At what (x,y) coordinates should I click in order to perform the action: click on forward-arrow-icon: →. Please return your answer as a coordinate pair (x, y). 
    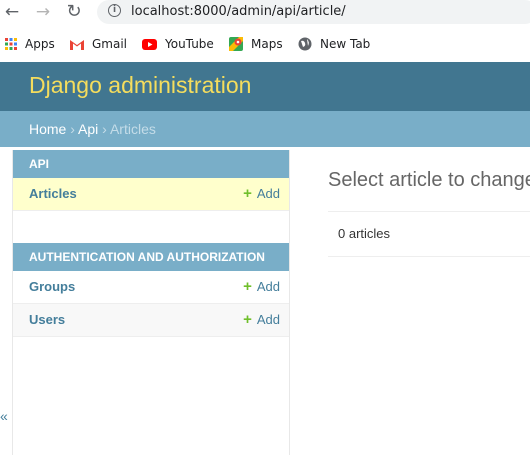
    Looking at the image, I should click on (43, 12).